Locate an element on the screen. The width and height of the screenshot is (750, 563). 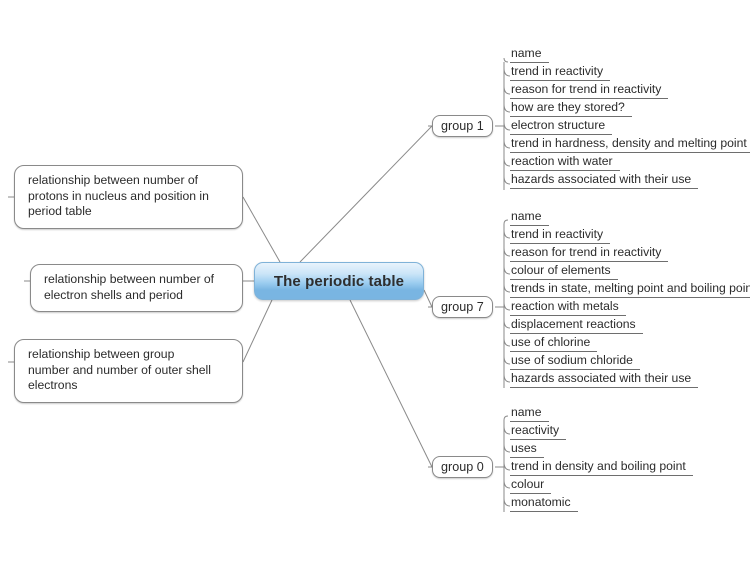
left-topic-line: relationship between group is located at coordinates (101, 354).